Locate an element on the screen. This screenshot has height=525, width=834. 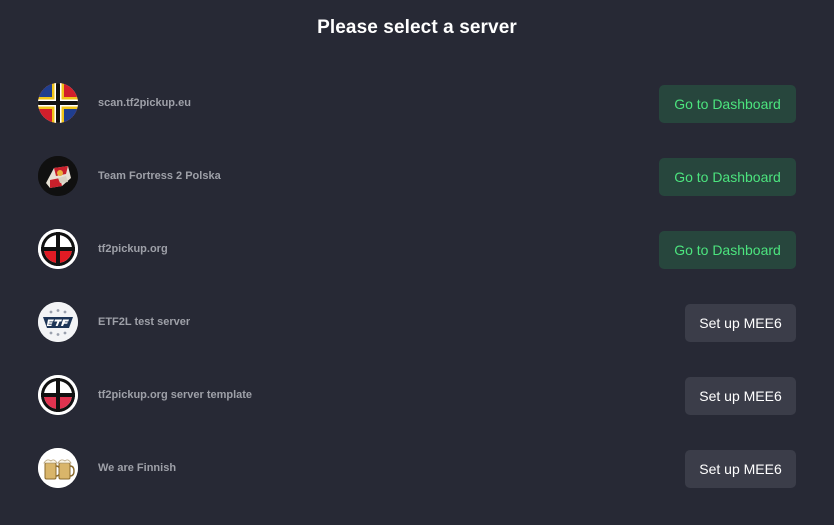
scandinavian-cross-flag-icon is located at coordinates (58, 103).